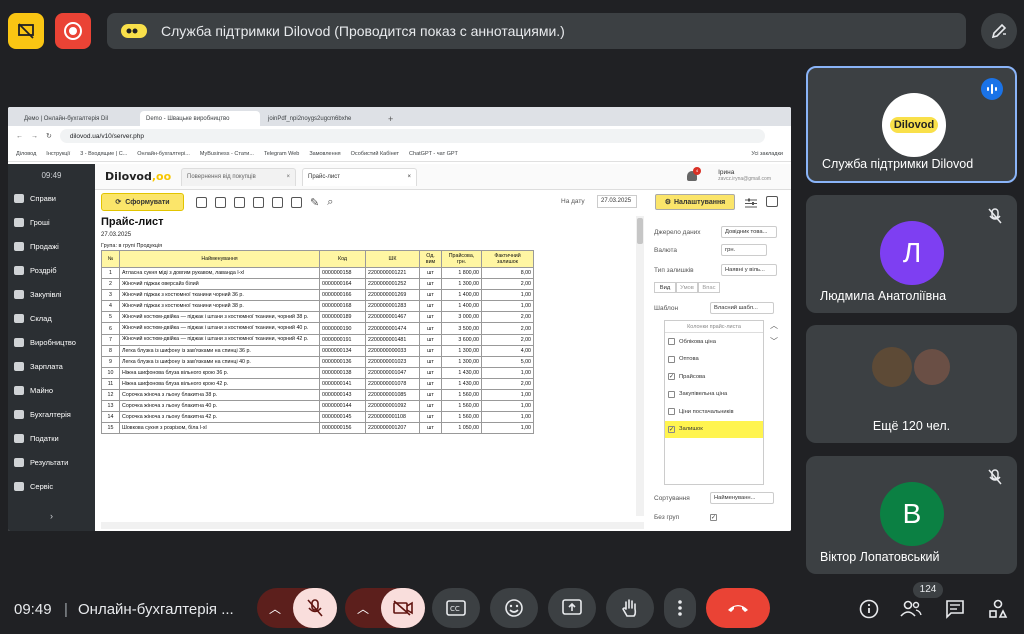  I want to click on new-tab-icon: +, so click(390, 118).